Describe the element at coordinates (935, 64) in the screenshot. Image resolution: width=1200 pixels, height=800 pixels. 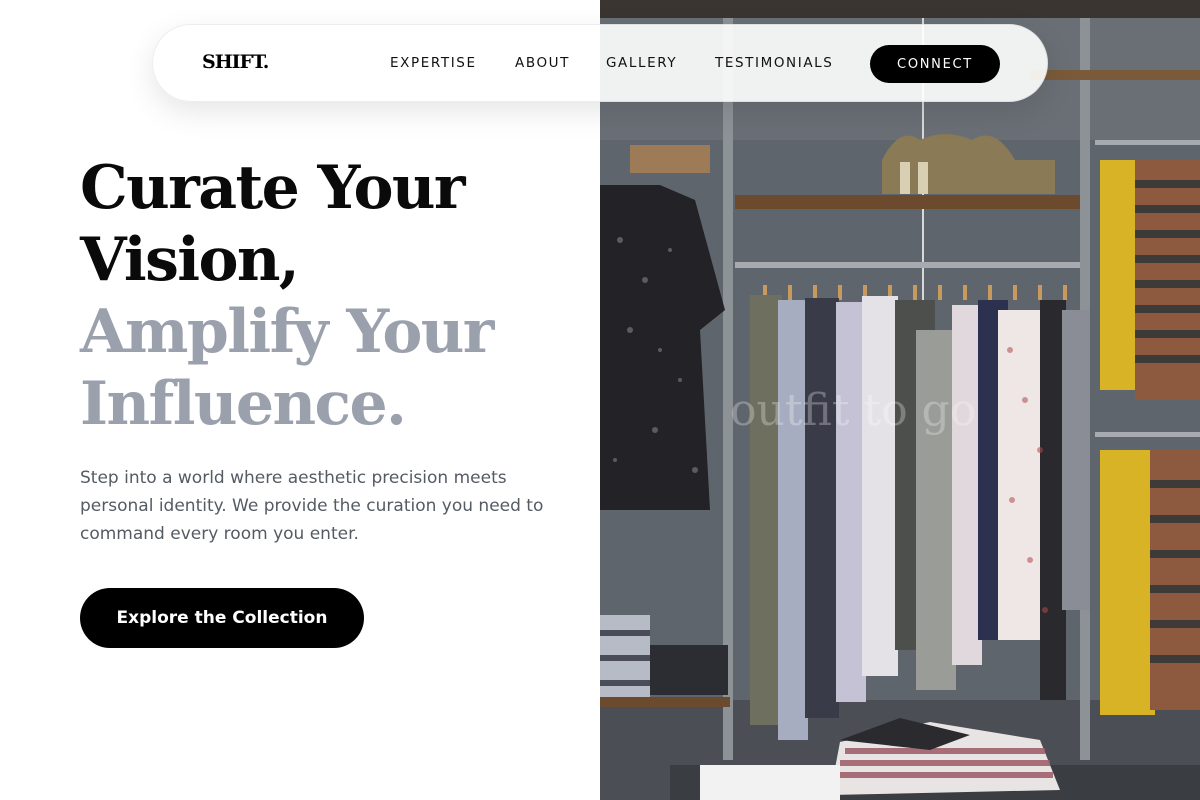
I see `connect-button: CONNECT` at that location.